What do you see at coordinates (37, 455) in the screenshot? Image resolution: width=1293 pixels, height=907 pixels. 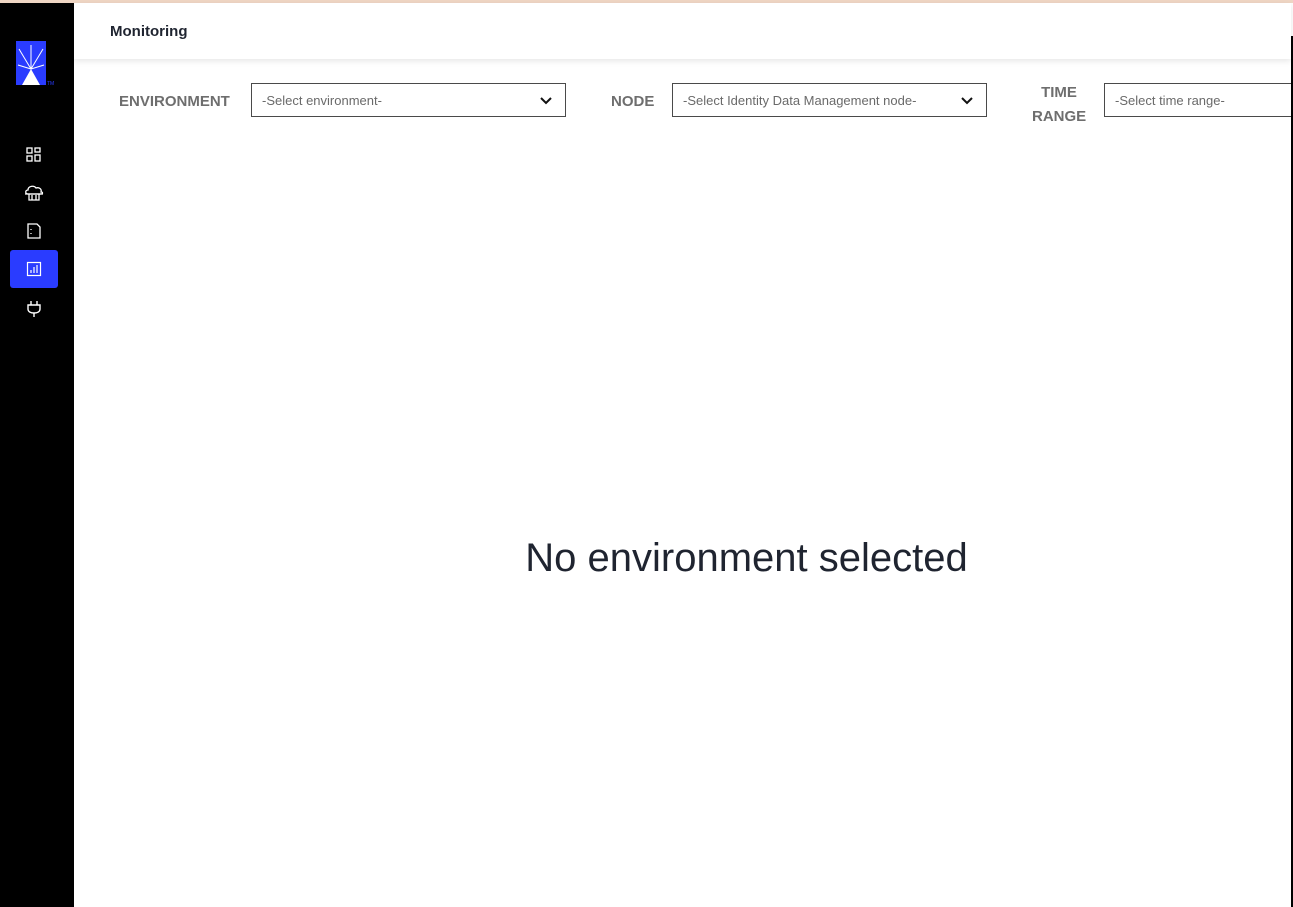 I see `sidebar: TM` at bounding box center [37, 455].